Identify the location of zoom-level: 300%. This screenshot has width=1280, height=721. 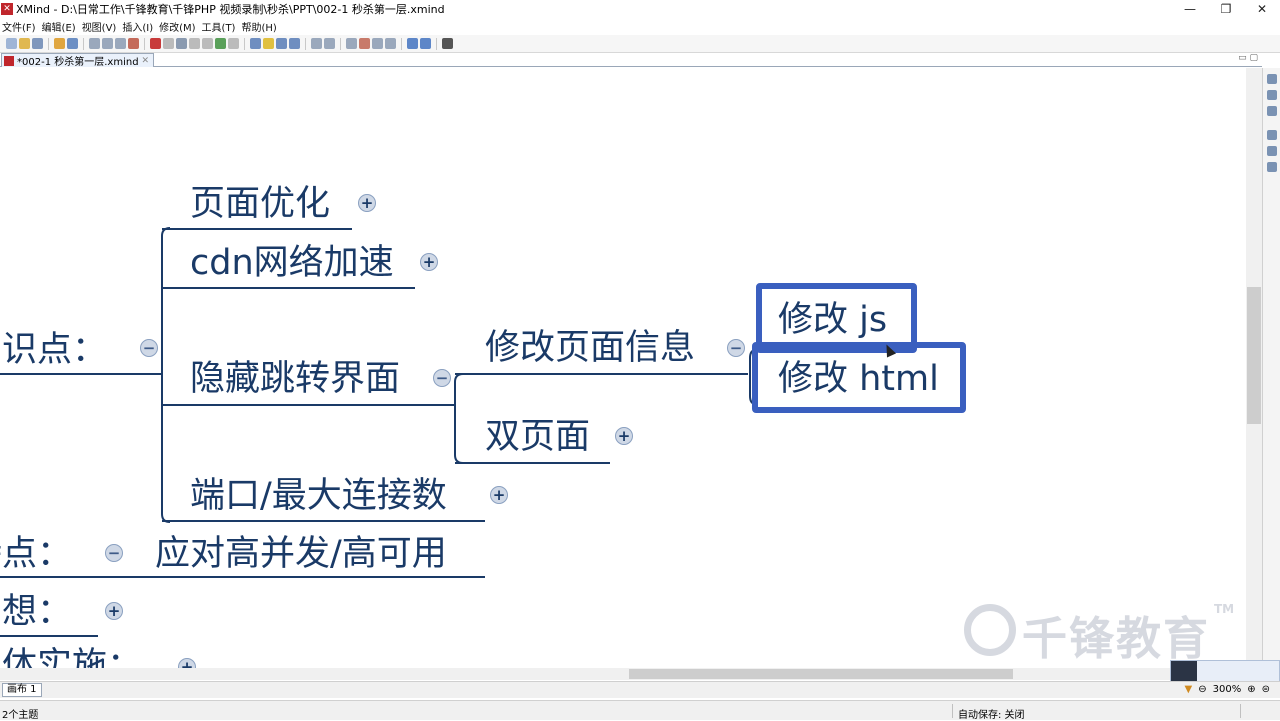
(1227, 689).